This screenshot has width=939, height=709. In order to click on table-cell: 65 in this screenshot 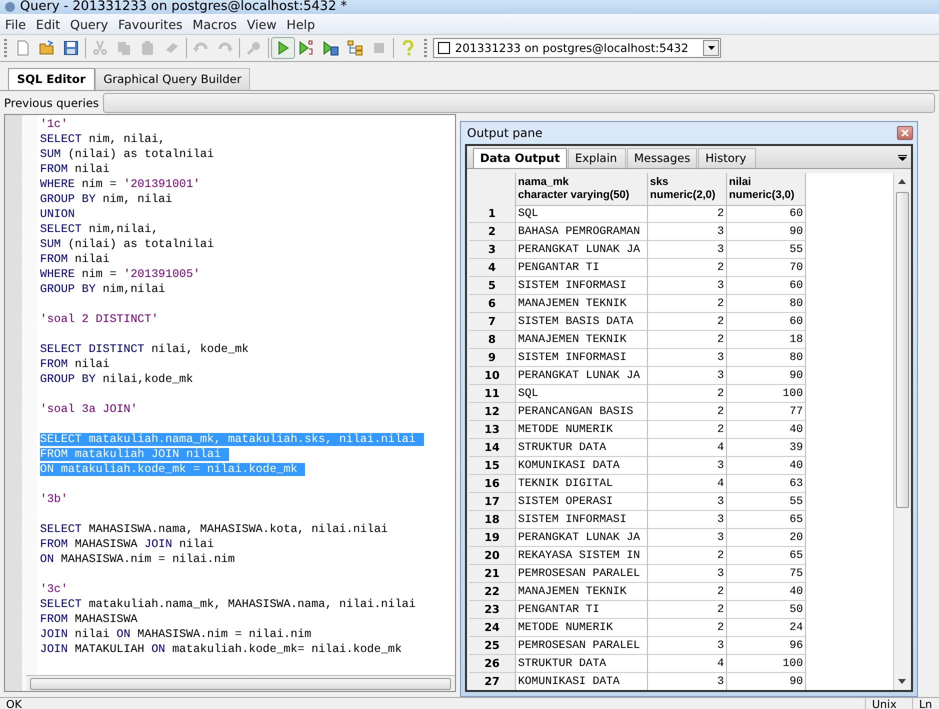, I will do `click(766, 556)`.